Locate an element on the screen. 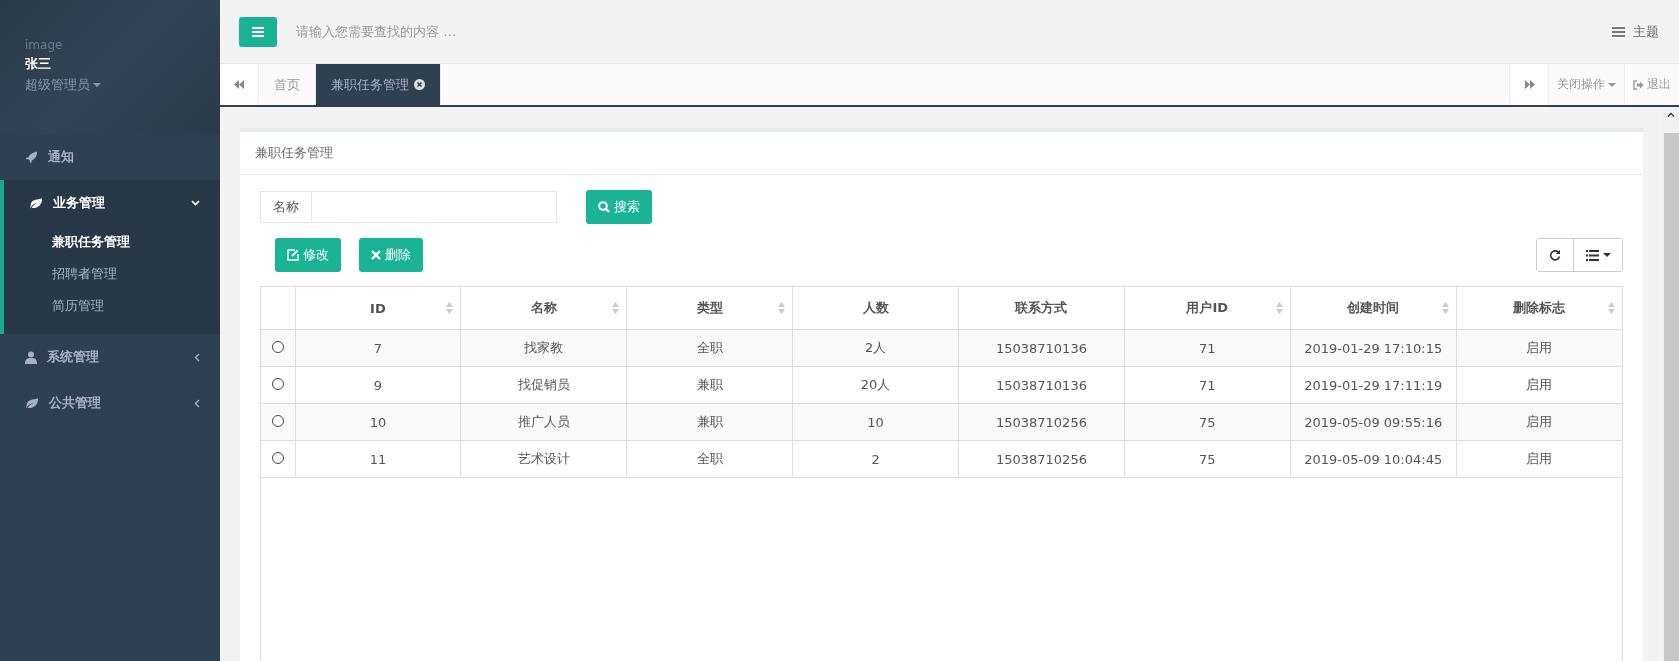 The width and height of the screenshot is (1679, 661). table-cell: 2019-05-09 10:04:45 is located at coordinates (1373, 459).